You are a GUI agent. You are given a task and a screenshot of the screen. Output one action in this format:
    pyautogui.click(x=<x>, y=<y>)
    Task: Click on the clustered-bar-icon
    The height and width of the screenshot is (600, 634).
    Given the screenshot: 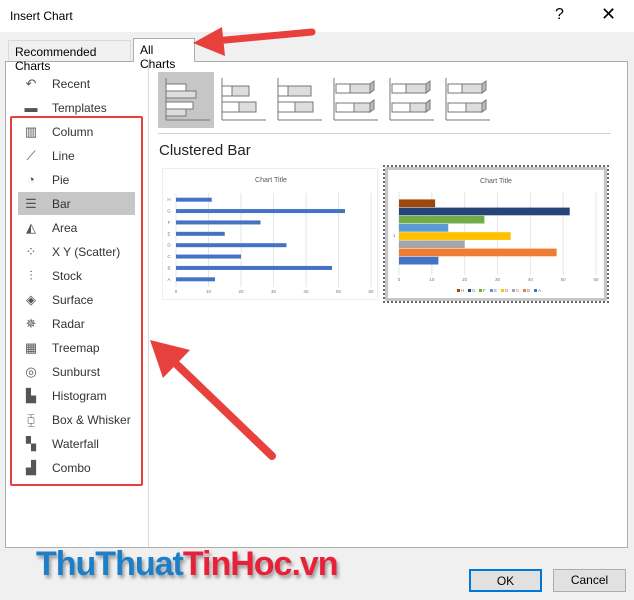 What is the action you would take?
    pyautogui.click(x=187, y=99)
    